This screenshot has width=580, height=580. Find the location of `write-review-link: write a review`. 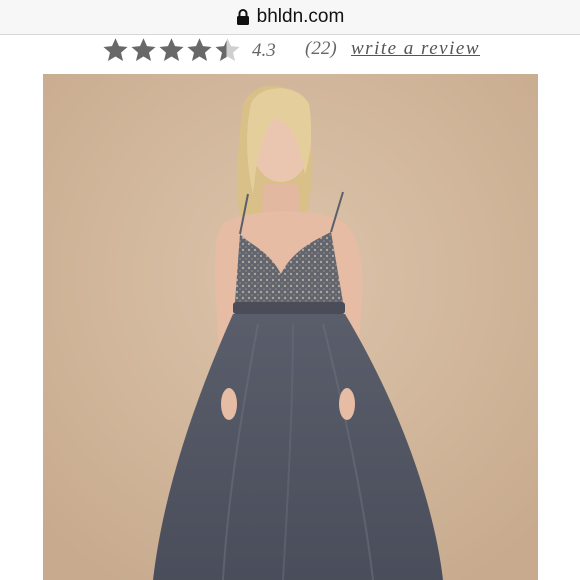

write-review-link: write a review is located at coordinates (415, 49).